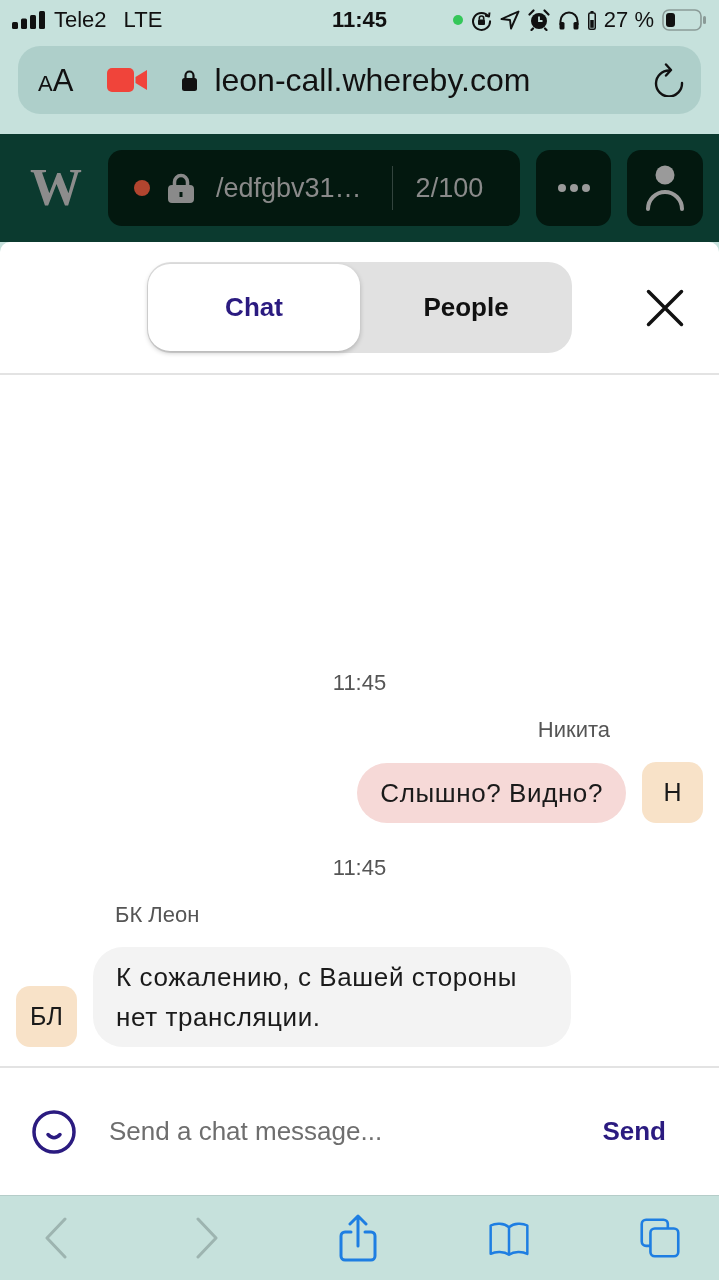 The width and height of the screenshot is (719, 1280). Describe the element at coordinates (660, 1238) in the screenshot. I see `tabs-icon` at that location.